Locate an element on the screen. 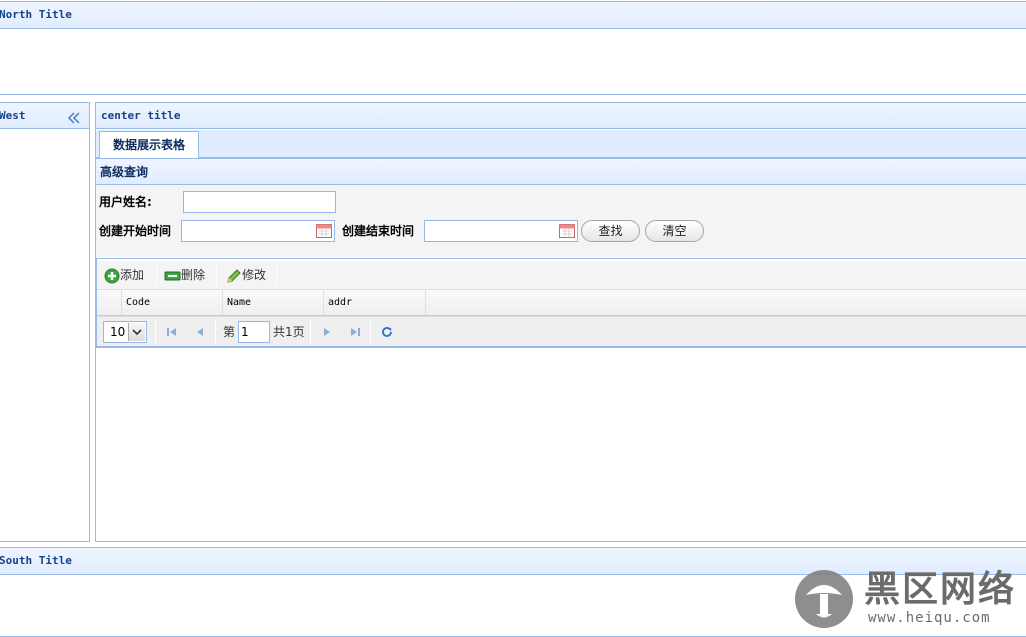  center-panel-title: center title is located at coordinates (141, 115).